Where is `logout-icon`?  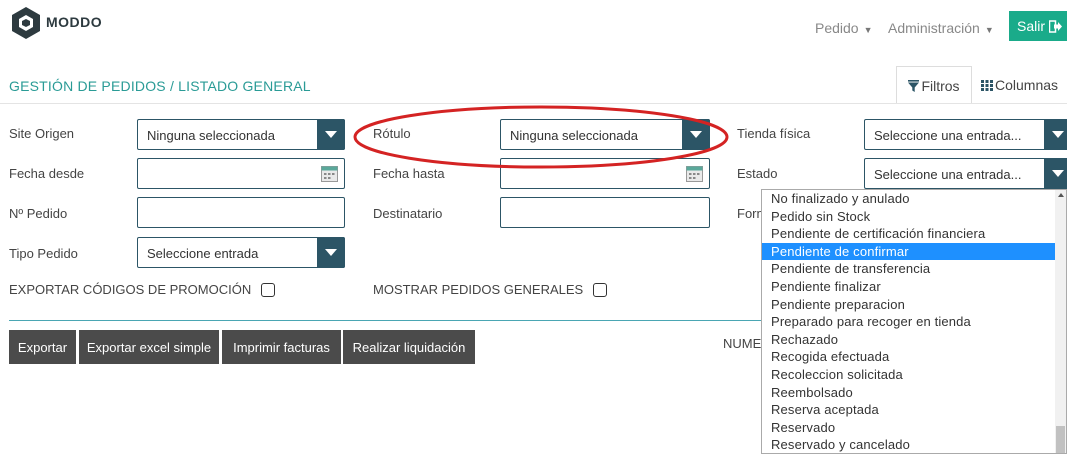 logout-icon is located at coordinates (1056, 26).